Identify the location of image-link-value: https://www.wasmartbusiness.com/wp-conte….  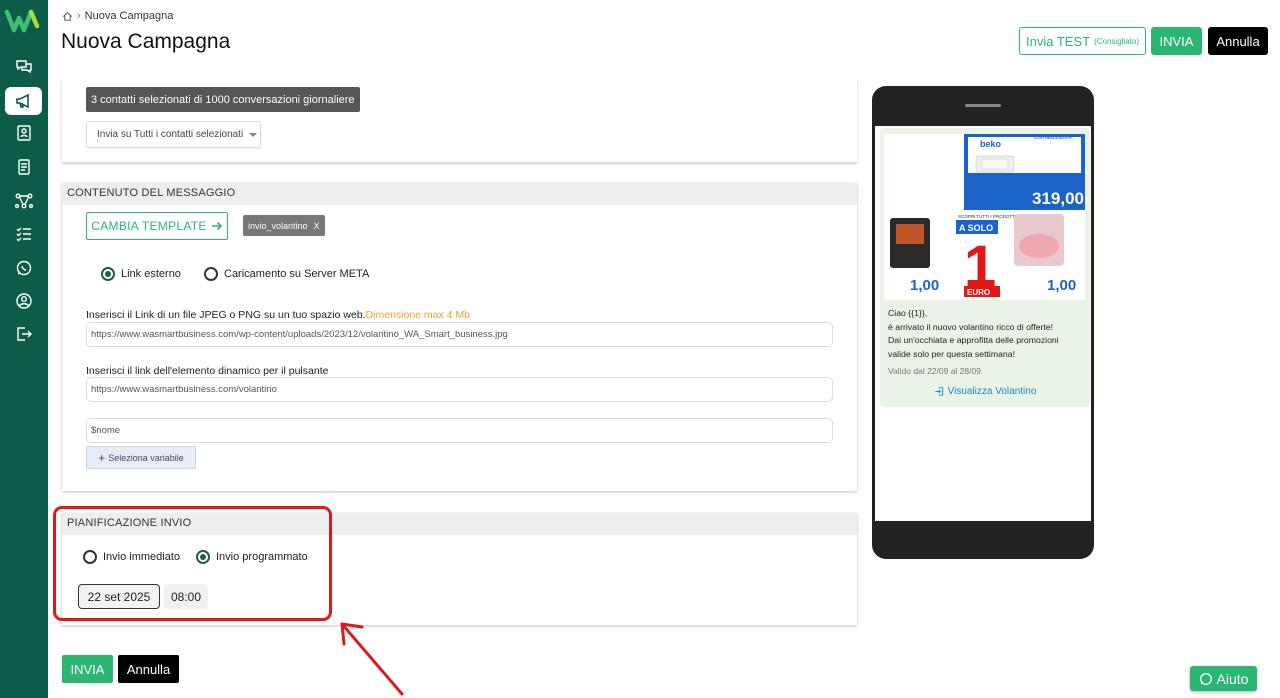
(299, 334).